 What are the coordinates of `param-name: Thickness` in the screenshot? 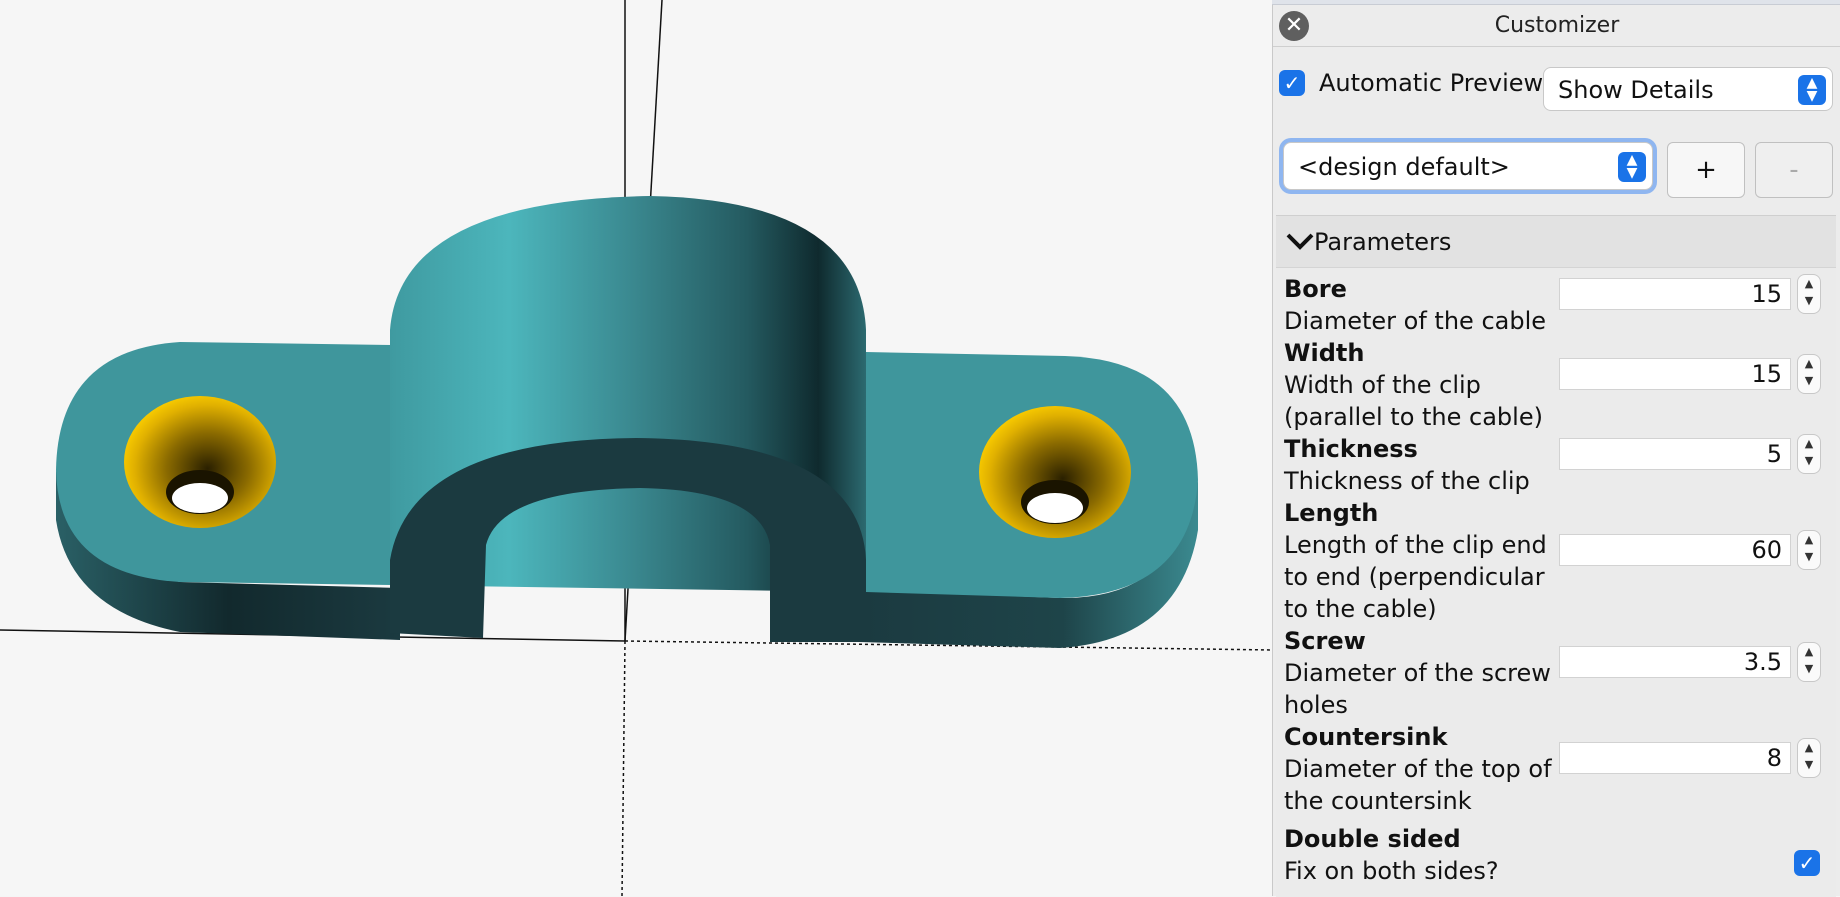 It's located at (1351, 449).